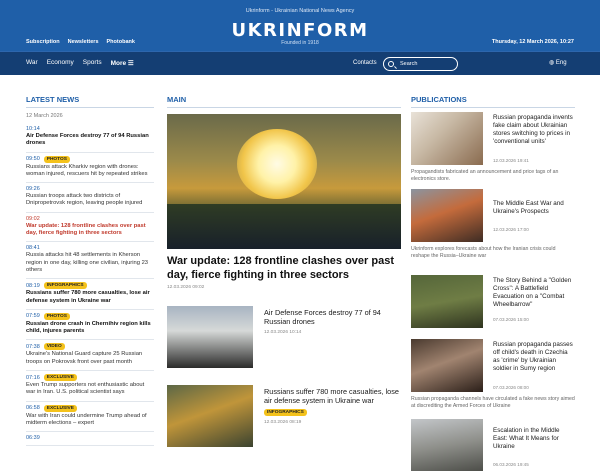 The height and width of the screenshot is (471, 600). What do you see at coordinates (33, 438) in the screenshot?
I see `news-time: 06:39` at bounding box center [33, 438].